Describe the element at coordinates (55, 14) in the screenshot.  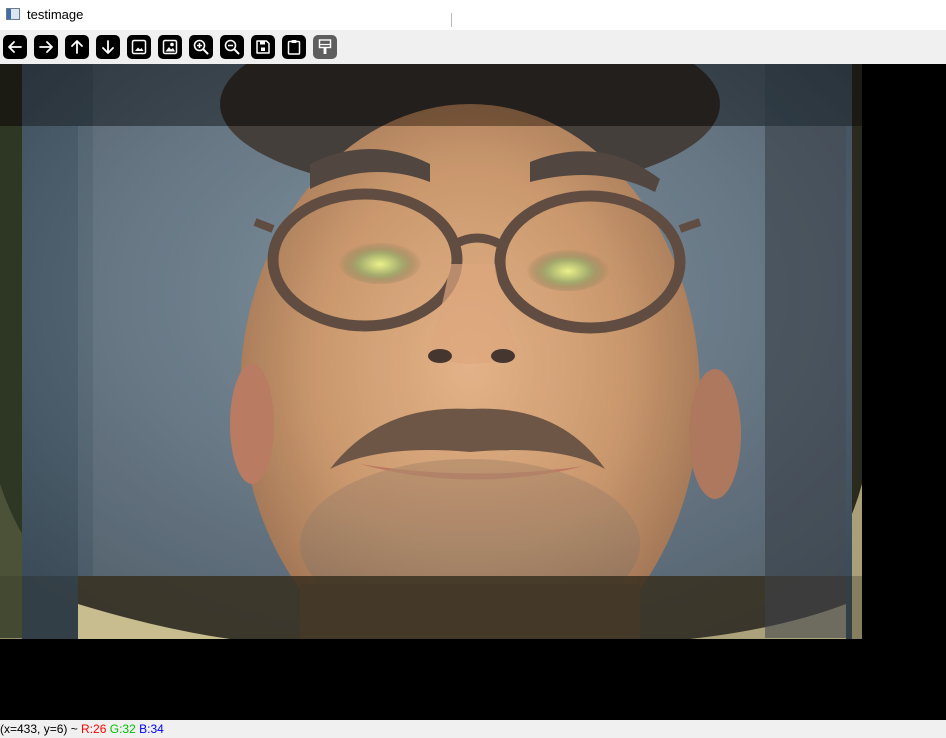
I see `window-title: testimage` at that location.